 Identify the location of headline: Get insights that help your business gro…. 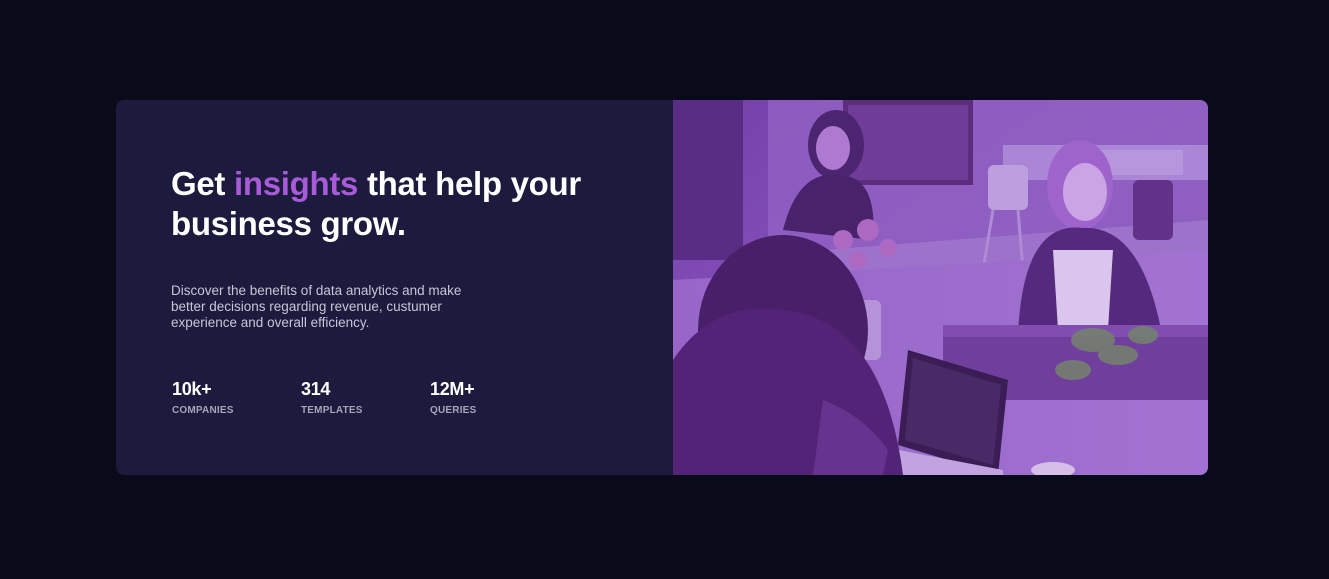
(381, 204).